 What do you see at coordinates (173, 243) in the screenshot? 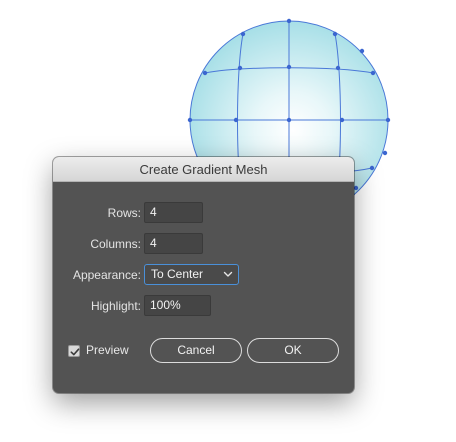
I see `columns-field: 4` at bounding box center [173, 243].